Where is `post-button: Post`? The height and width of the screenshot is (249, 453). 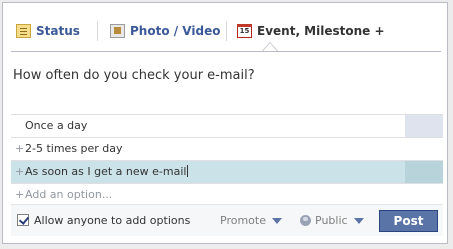
post-button: Post is located at coordinates (408, 221).